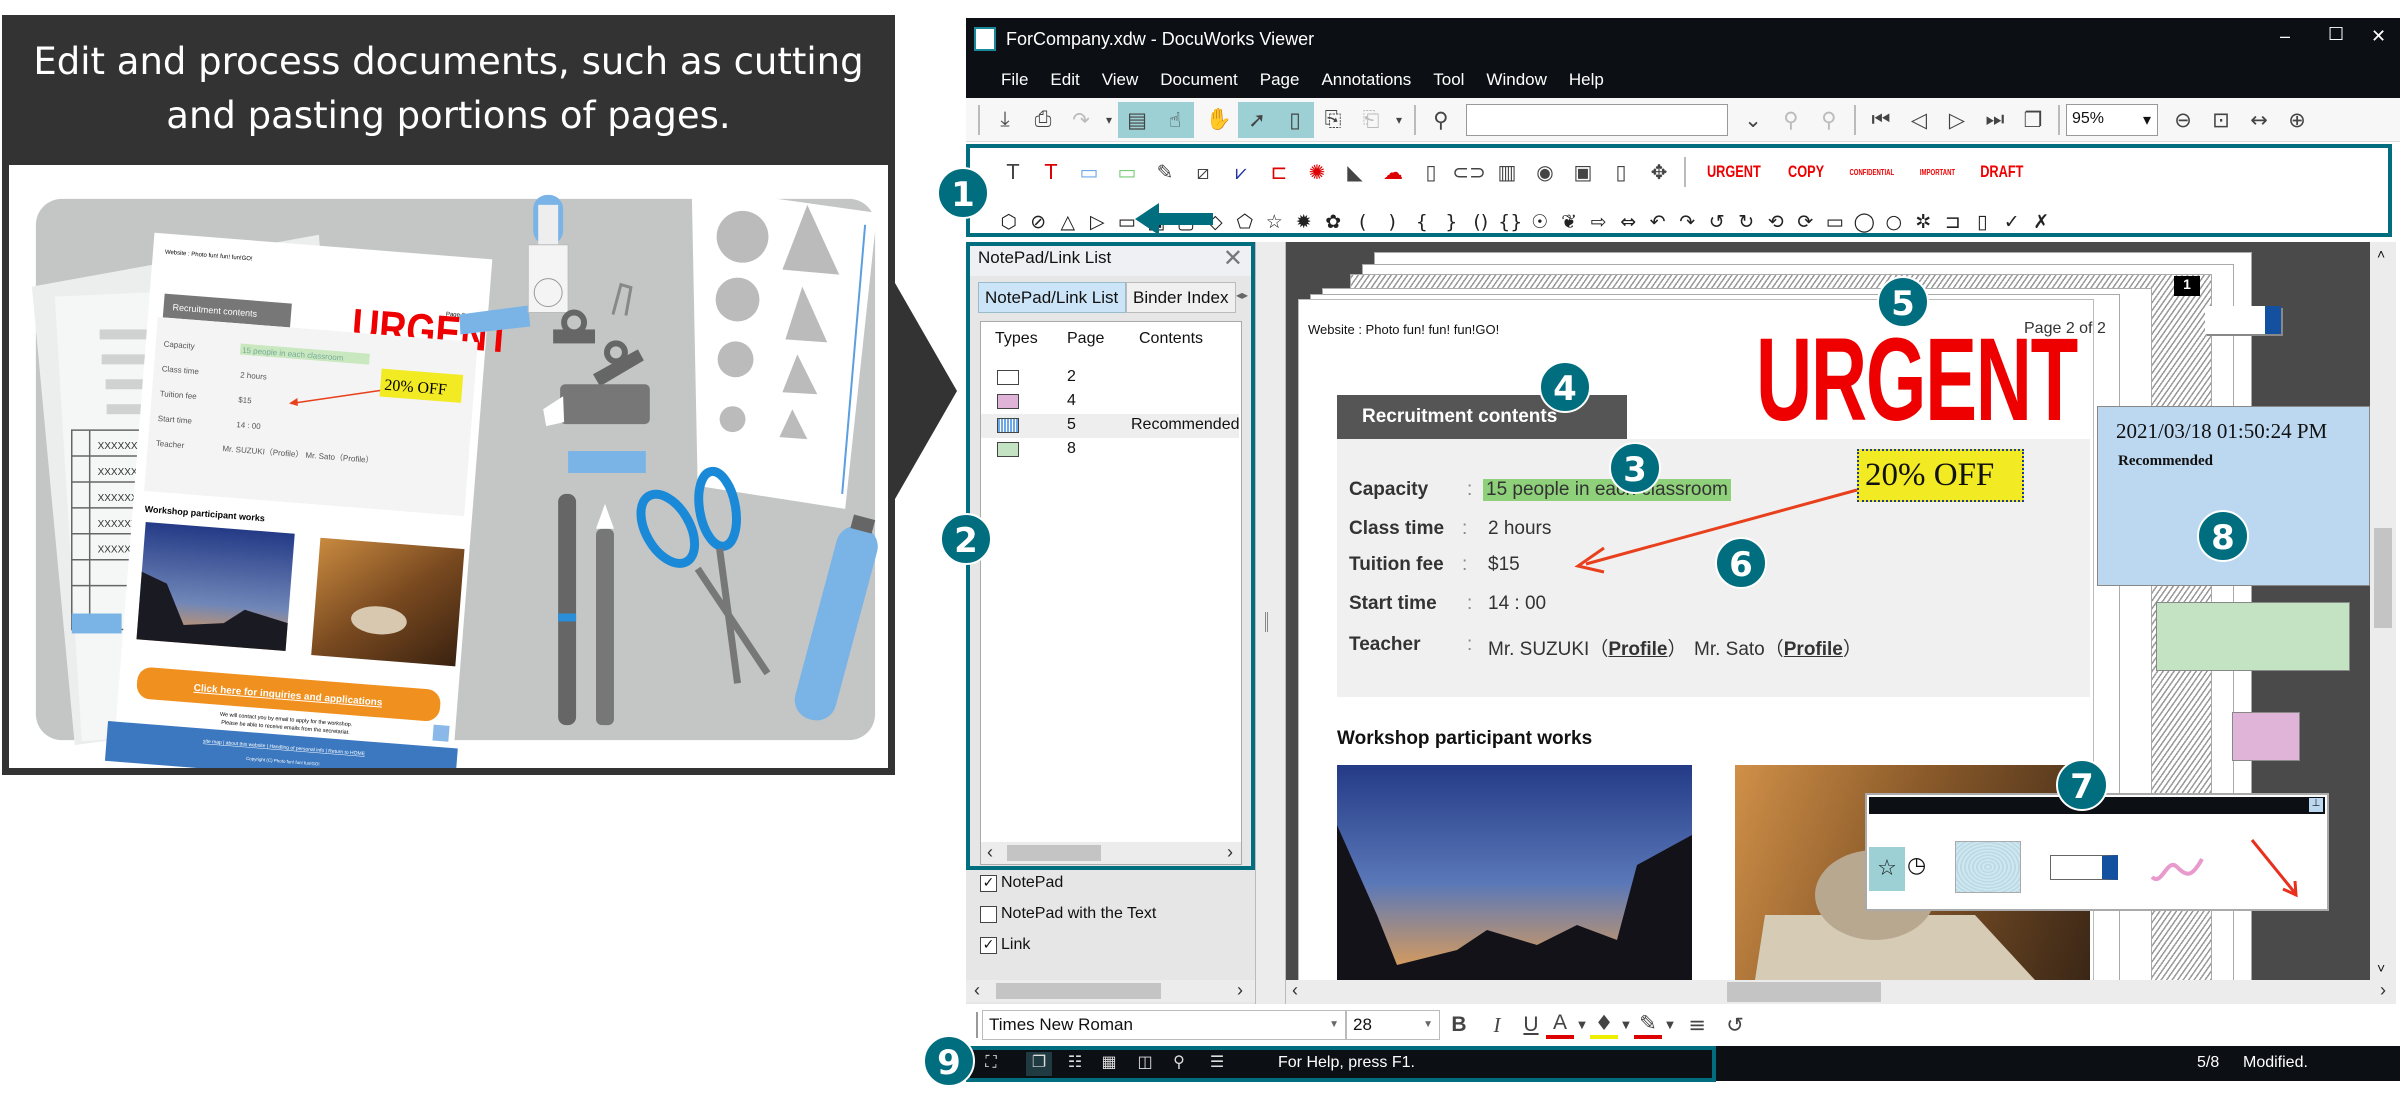  I want to click on u-turn-left-icon: ↶, so click(1658, 222).